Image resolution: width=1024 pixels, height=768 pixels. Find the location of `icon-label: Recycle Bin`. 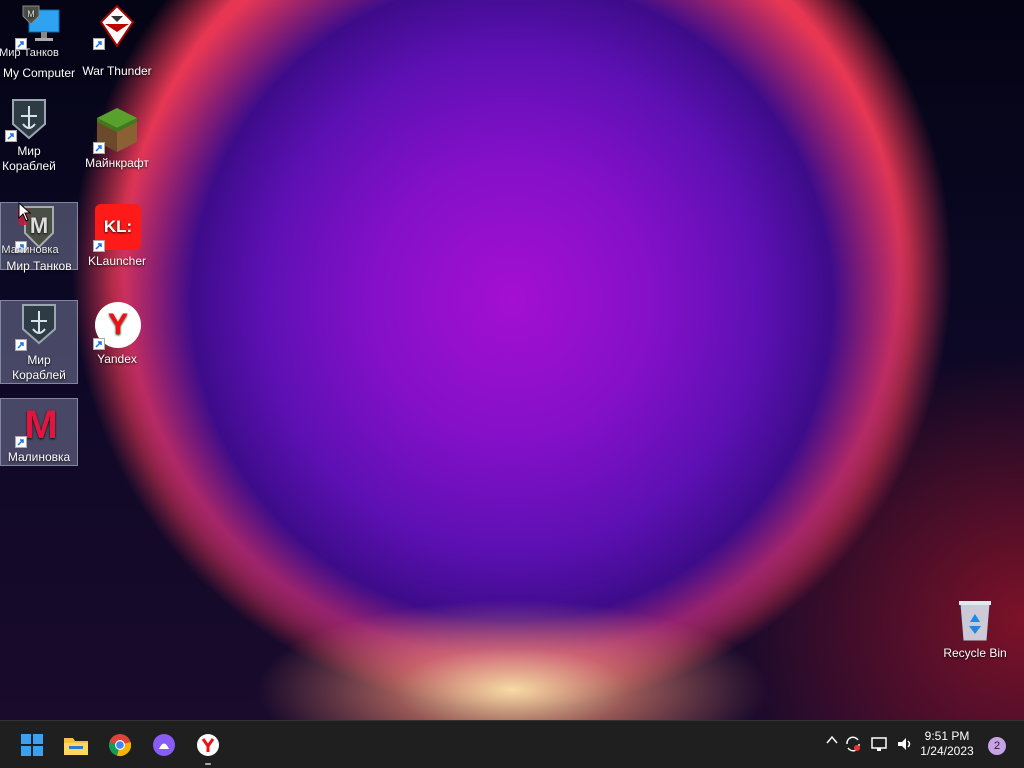

icon-label: Recycle Bin is located at coordinates (975, 653).